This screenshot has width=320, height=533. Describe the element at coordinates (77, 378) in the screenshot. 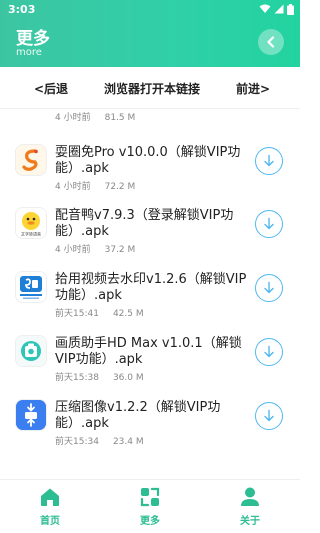

I see `item-time: 前天15:38` at that location.